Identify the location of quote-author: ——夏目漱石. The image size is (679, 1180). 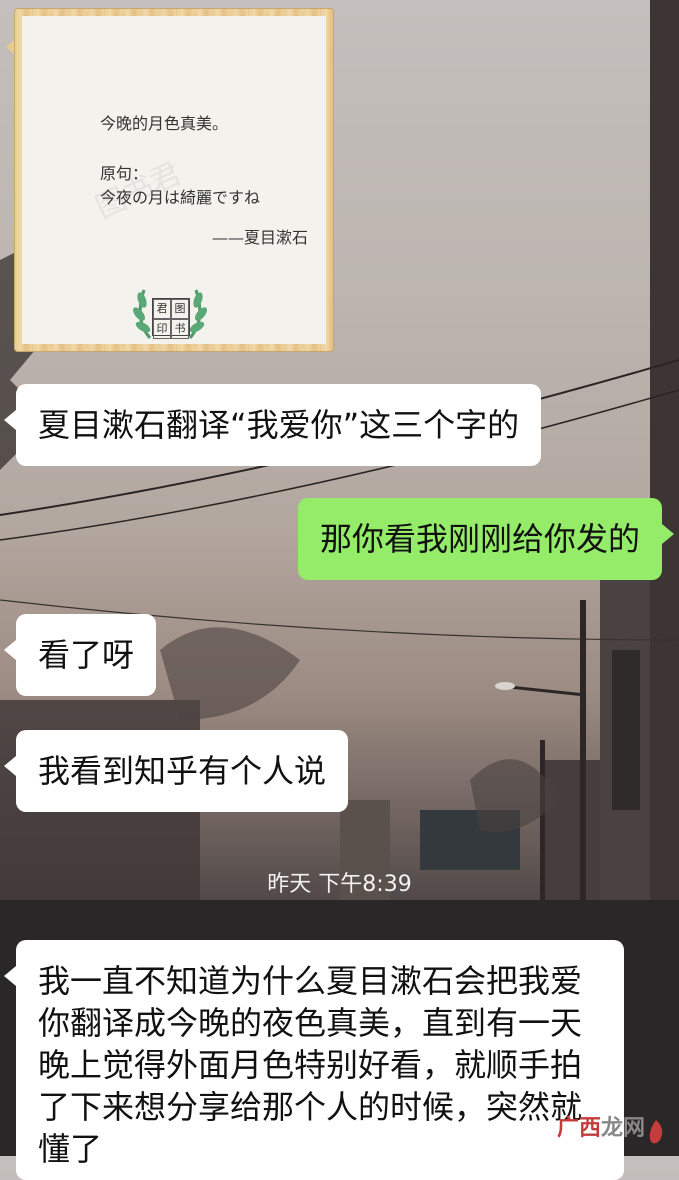
(260, 237).